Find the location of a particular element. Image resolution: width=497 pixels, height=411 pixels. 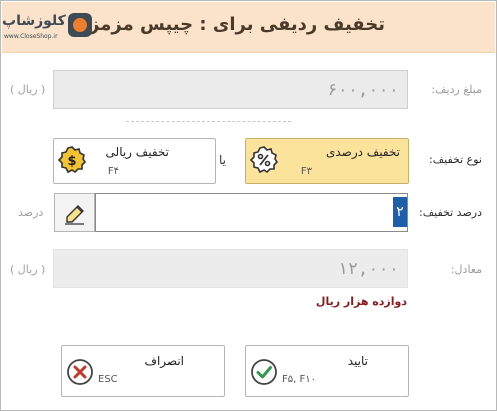

discount-percent-unit: درصد is located at coordinates (31, 212).